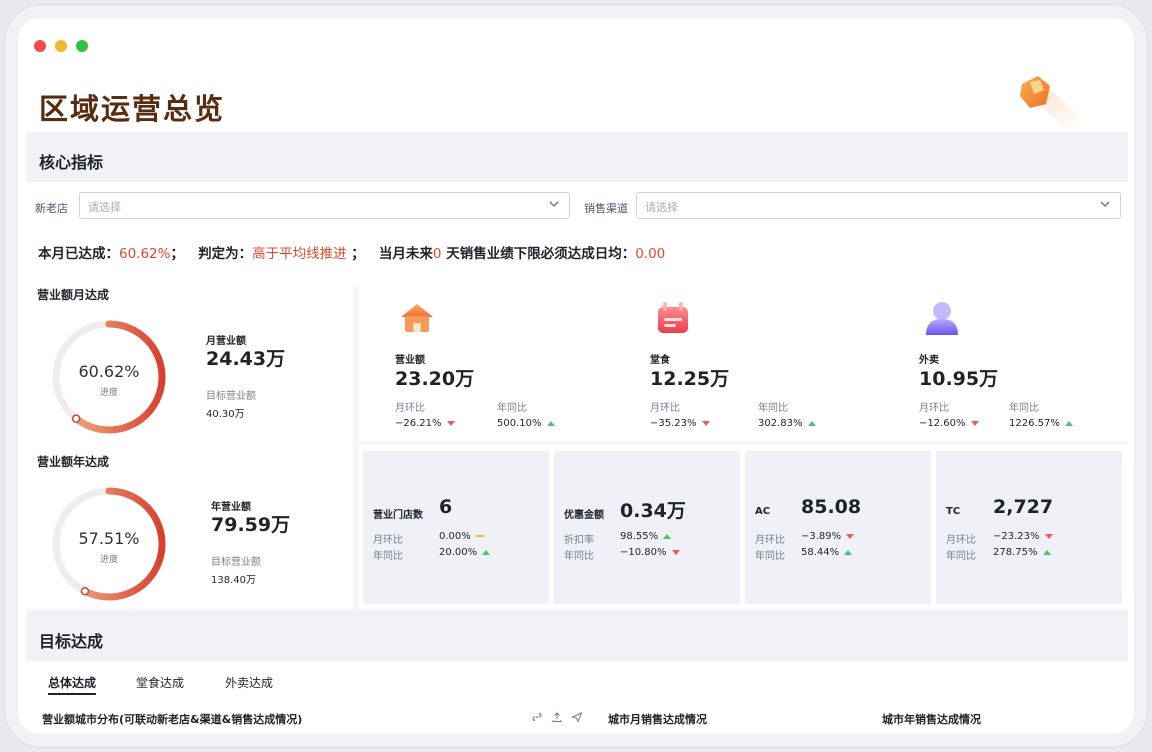 The height and width of the screenshot is (752, 1152). I want to click on metric-row1-value: 98.55%, so click(646, 536).